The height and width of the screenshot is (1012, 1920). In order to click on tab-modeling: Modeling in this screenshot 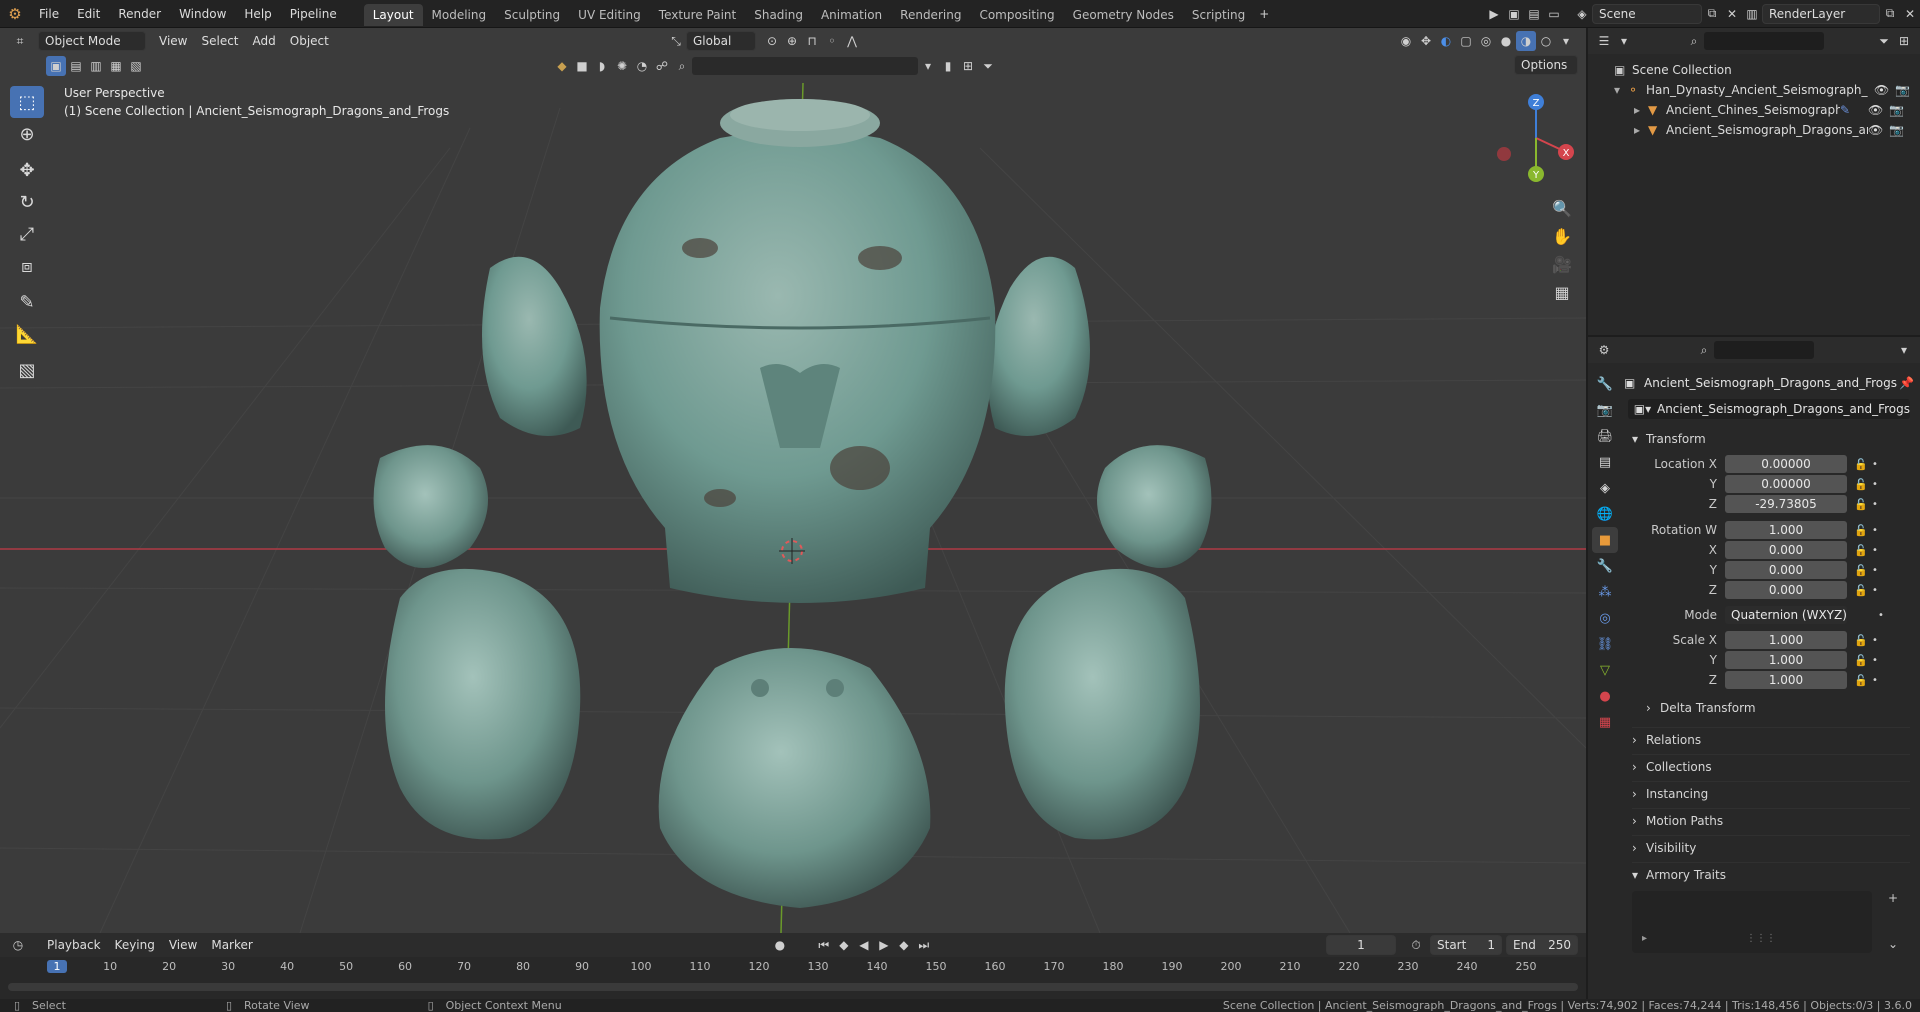, I will do `click(459, 15)`.